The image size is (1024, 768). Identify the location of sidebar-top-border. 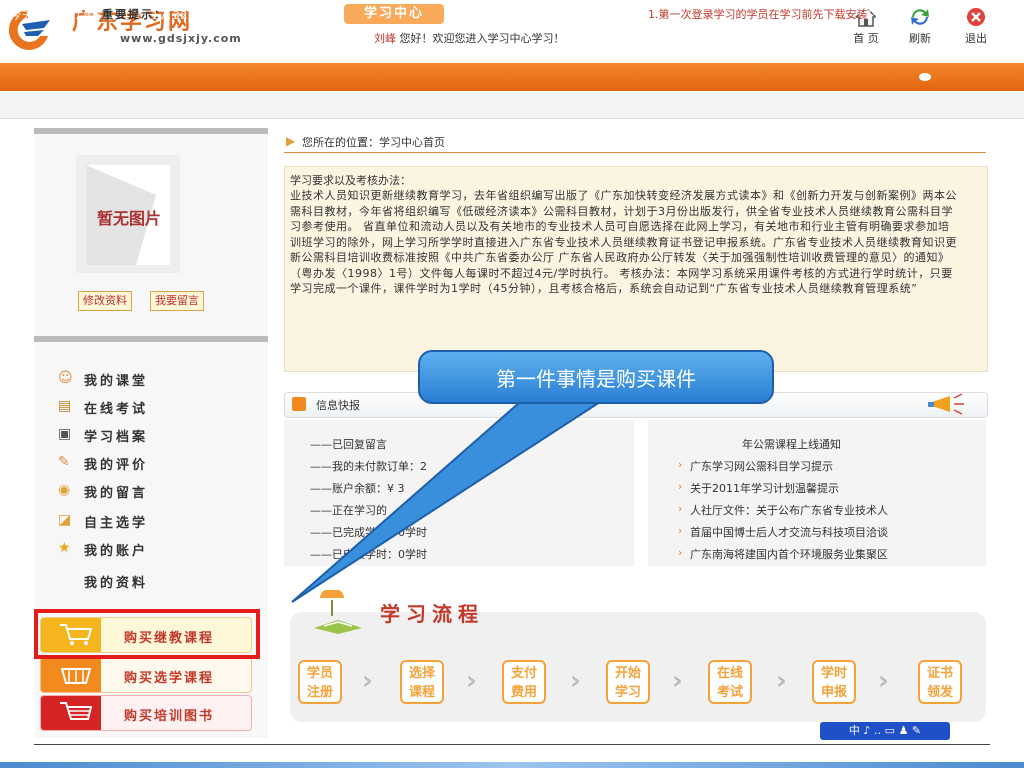
(151, 131).